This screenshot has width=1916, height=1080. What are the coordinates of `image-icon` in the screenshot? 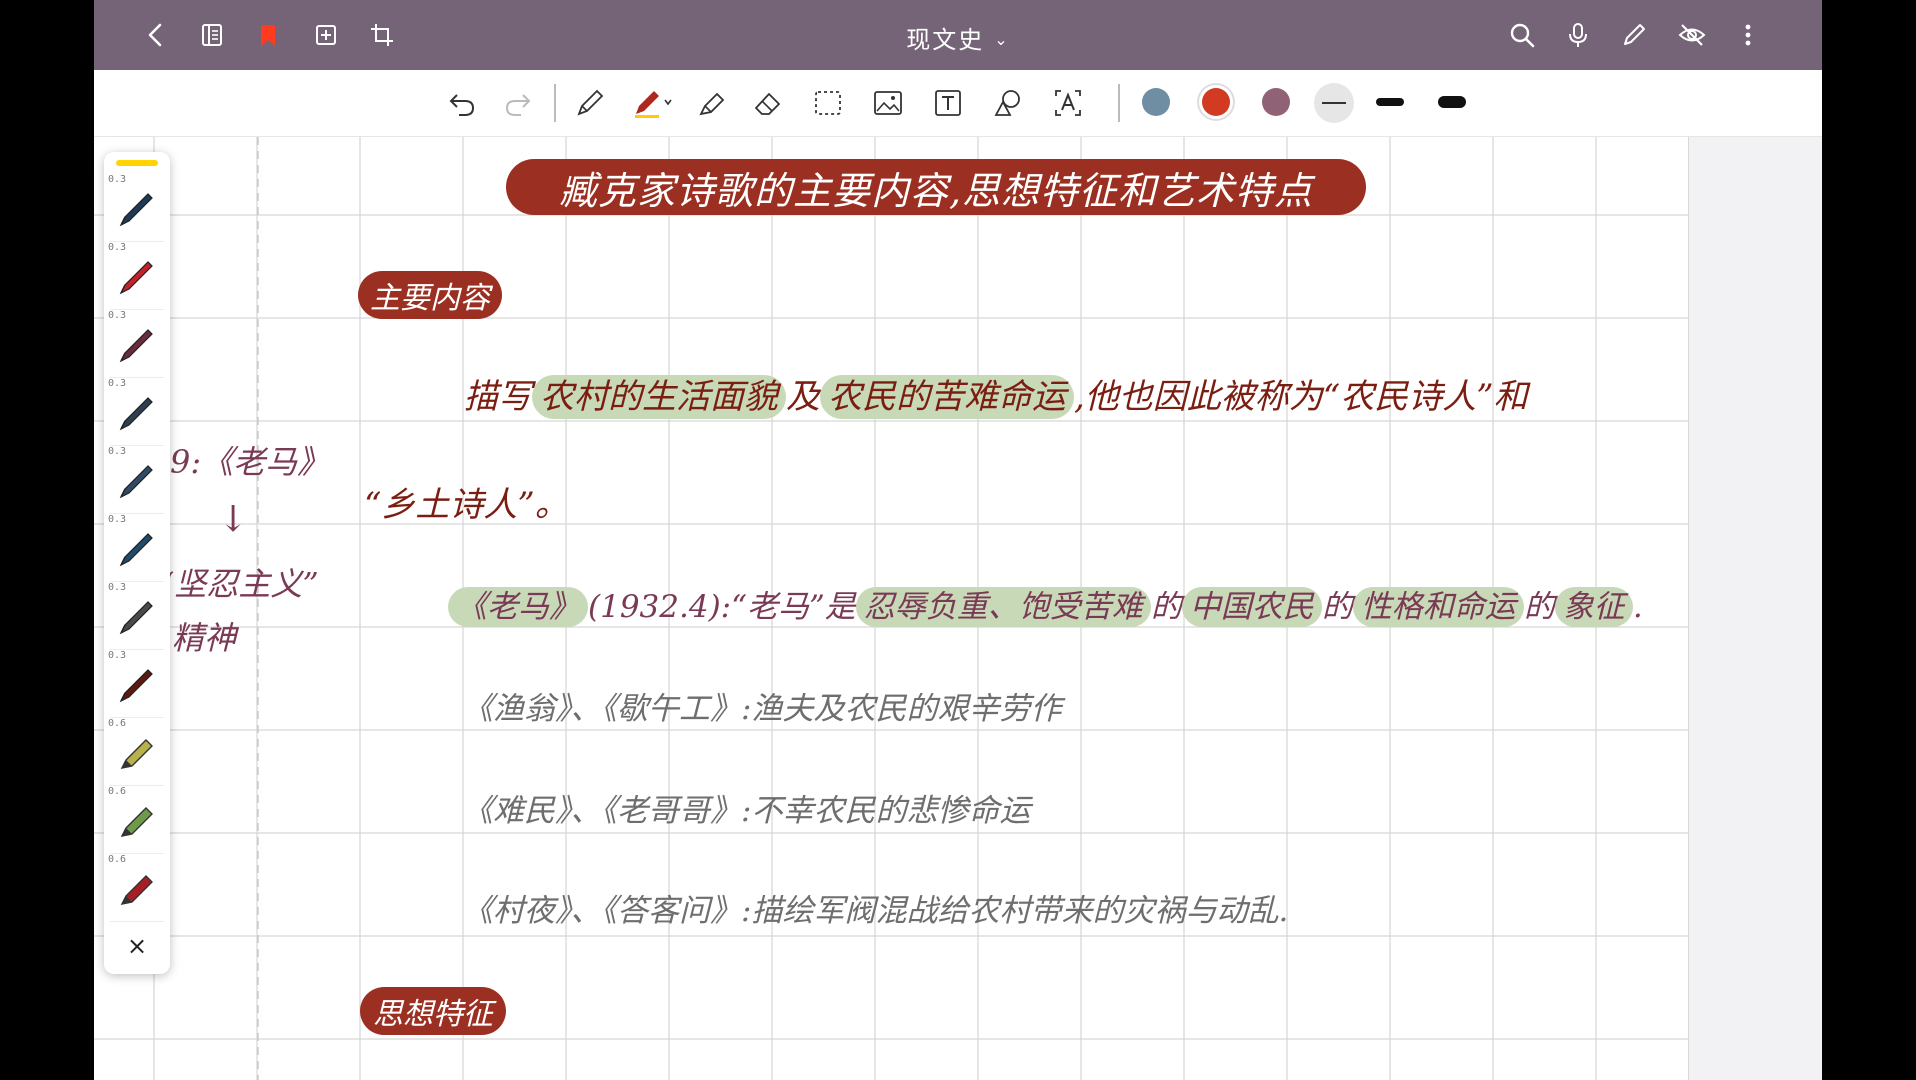 It's located at (888, 103).